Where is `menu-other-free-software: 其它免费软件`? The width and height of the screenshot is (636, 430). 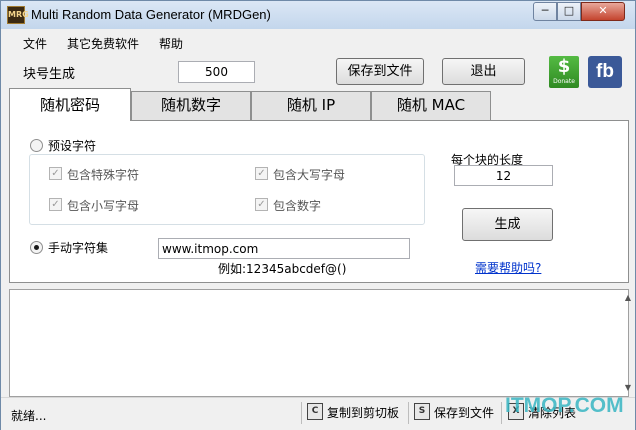
menu-other-free-software: 其它免费软件 is located at coordinates (103, 43).